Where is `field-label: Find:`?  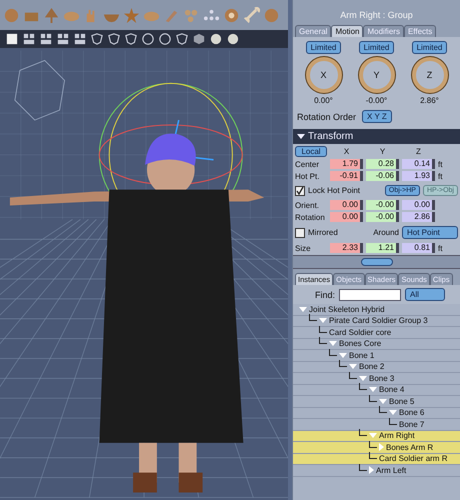
field-label: Find: is located at coordinates (325, 295).